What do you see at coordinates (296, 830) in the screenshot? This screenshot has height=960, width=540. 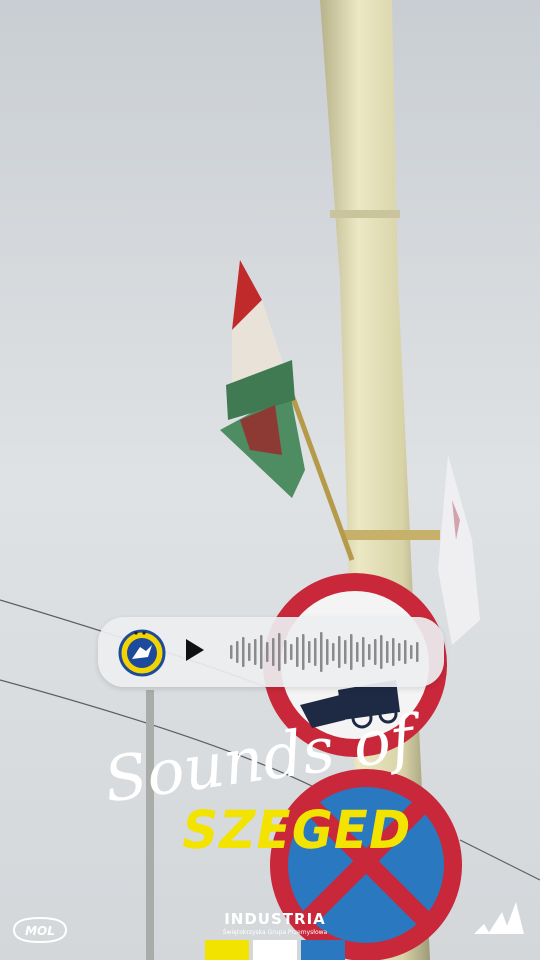 I see `title-city: SZEGED` at bounding box center [296, 830].